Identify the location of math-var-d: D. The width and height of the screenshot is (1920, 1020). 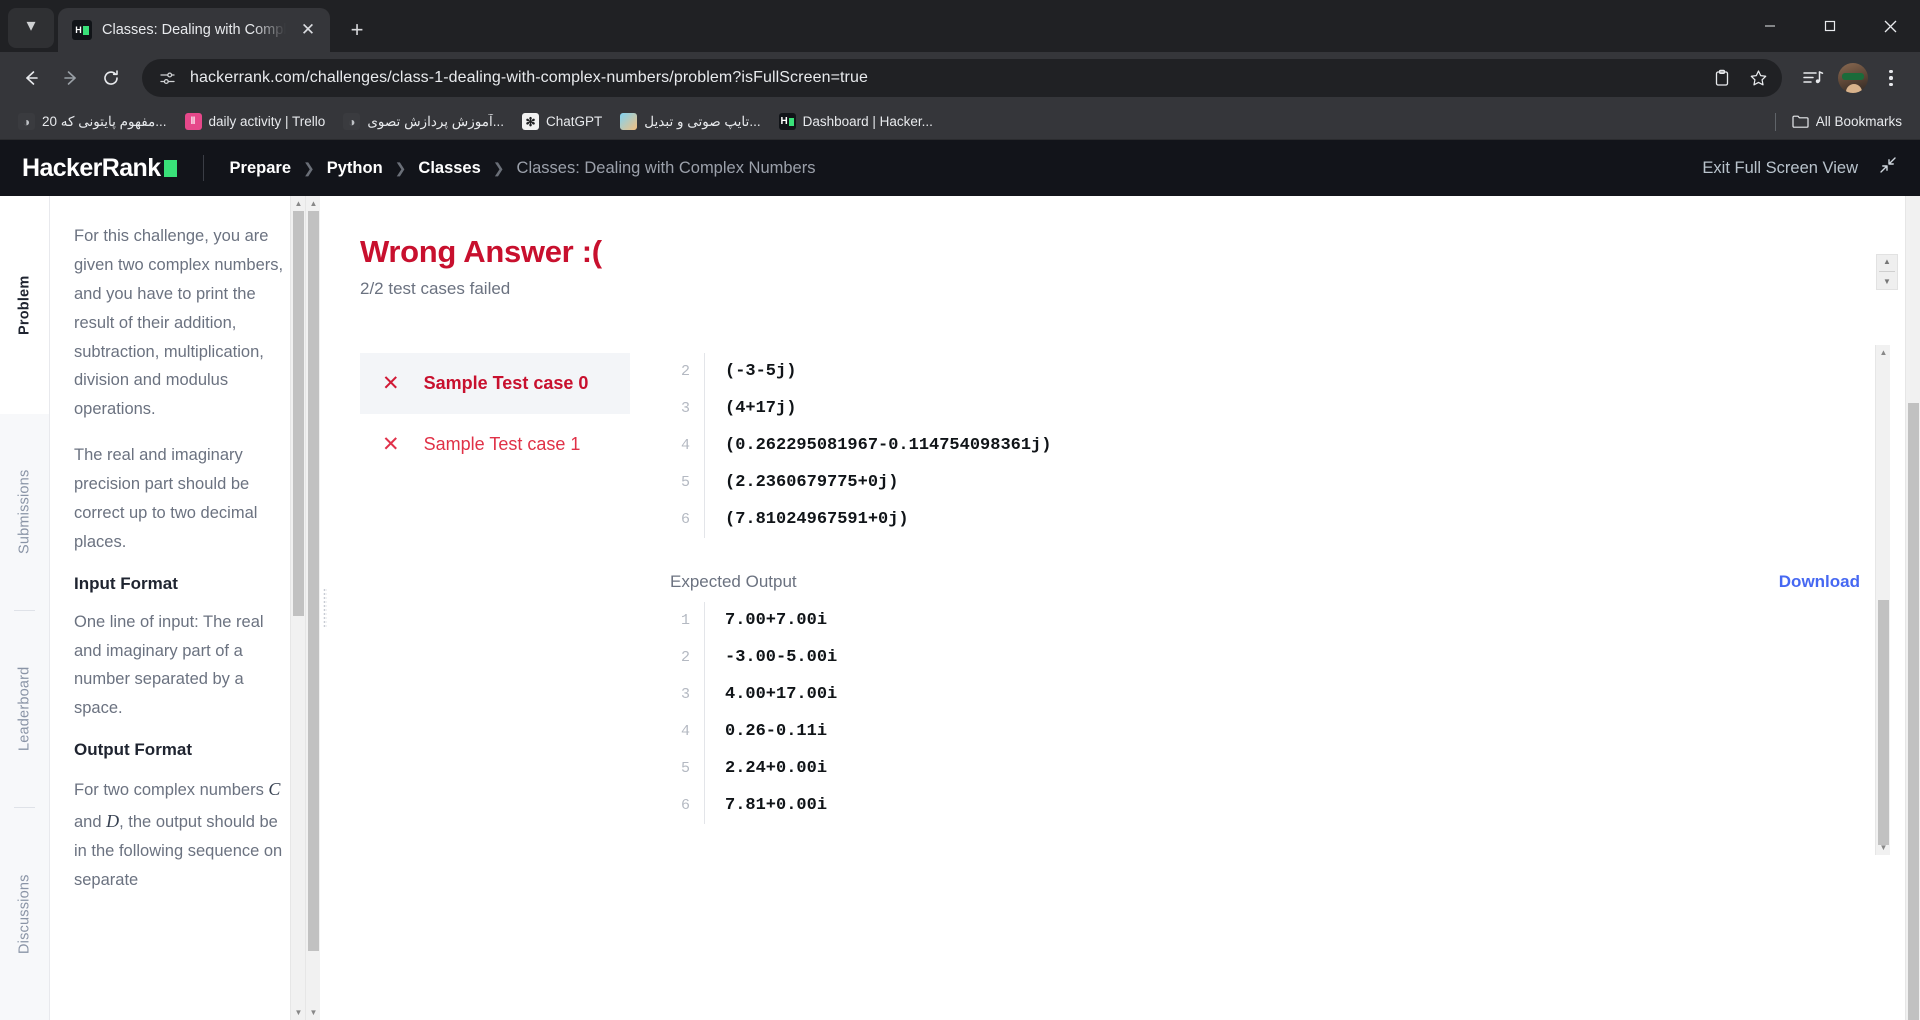
(113, 820).